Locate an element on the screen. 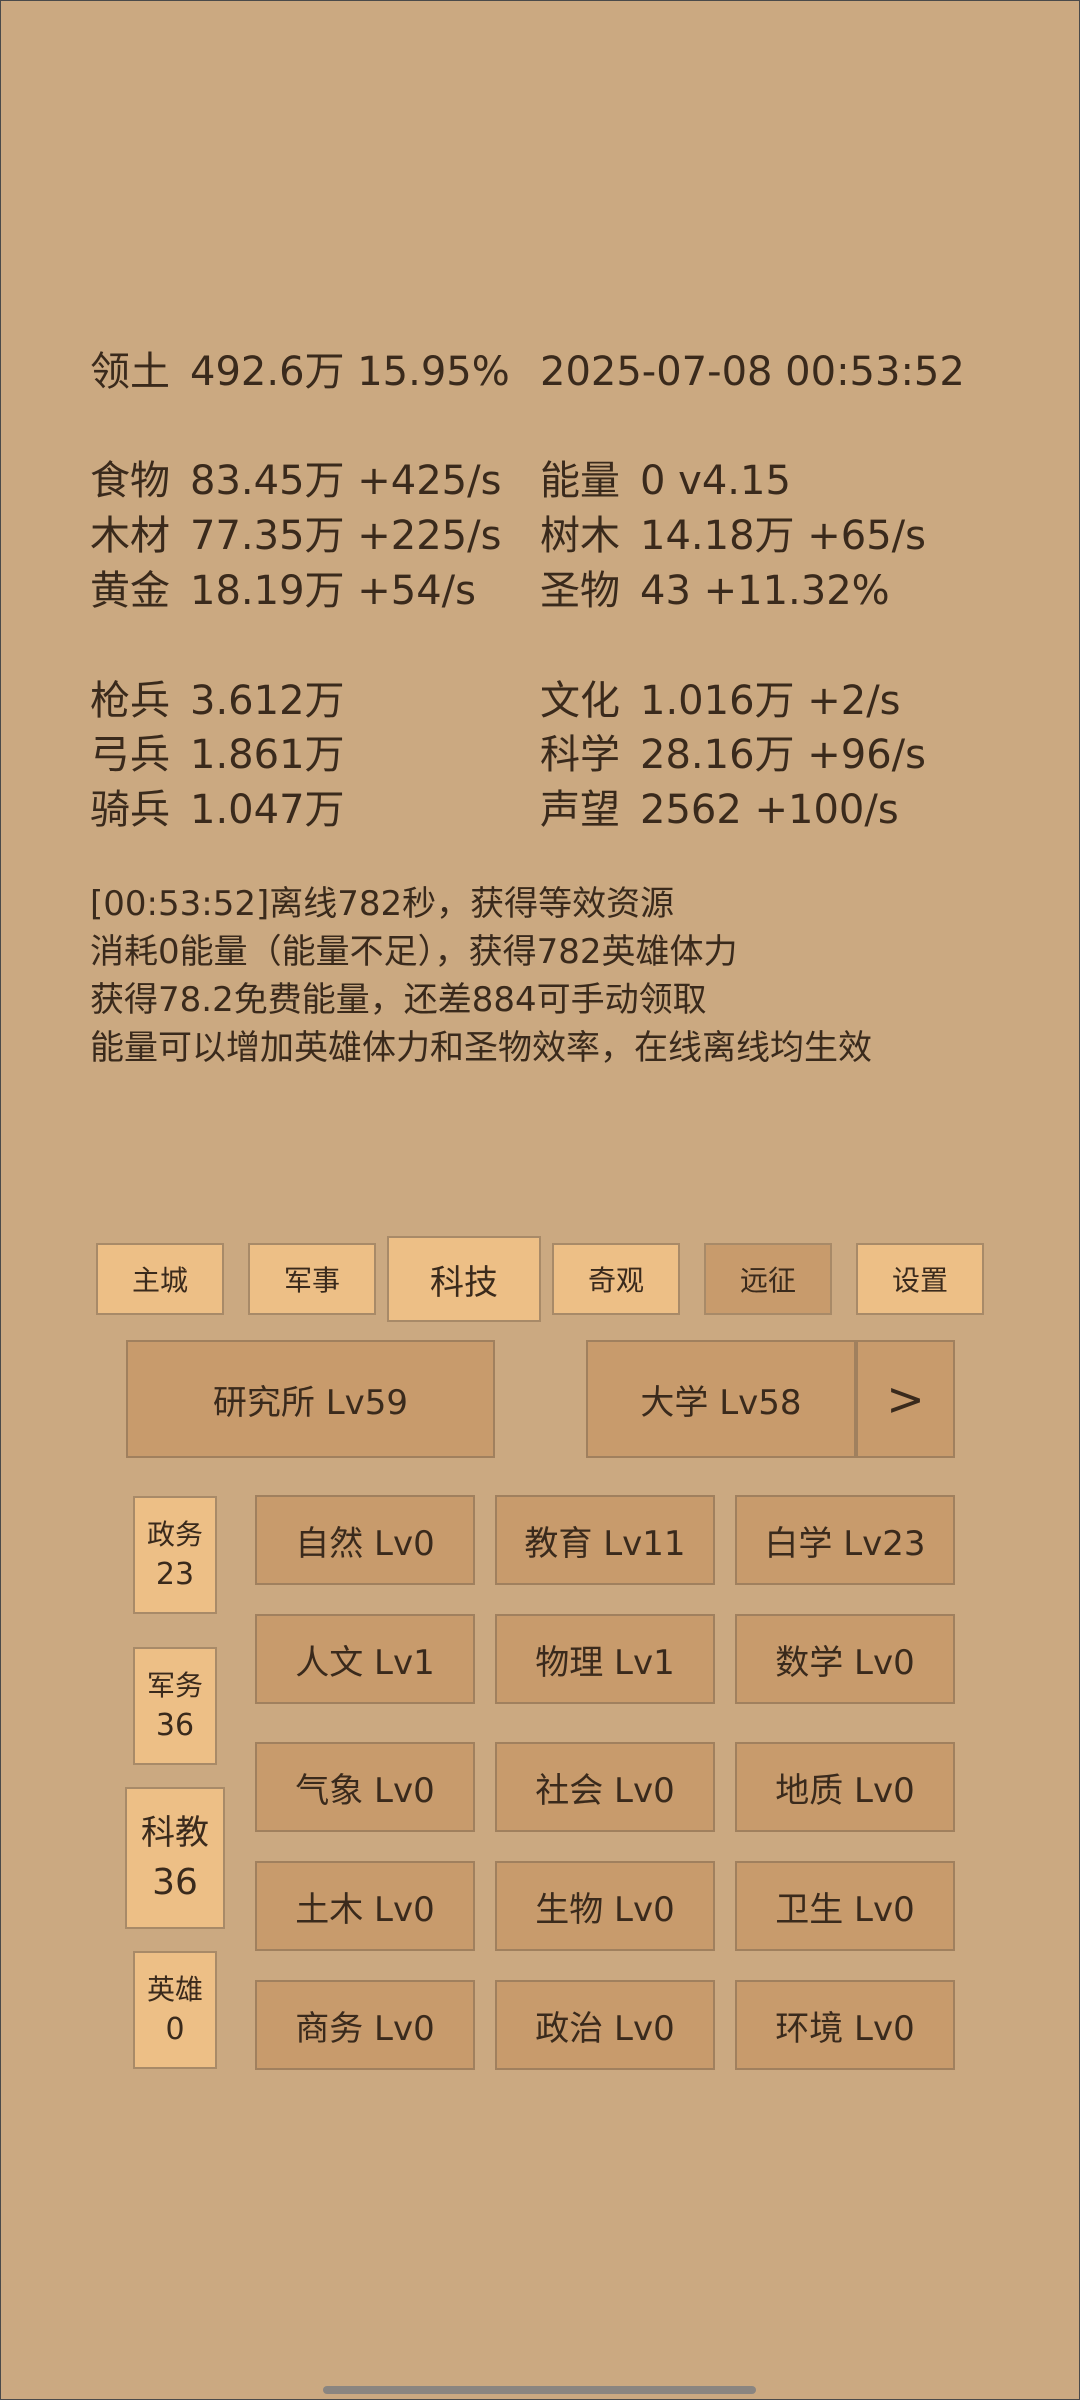 Image resolution: width=1080 pixels, height=2400 pixels. side-tab-government: 政务 23 is located at coordinates (175, 1555).